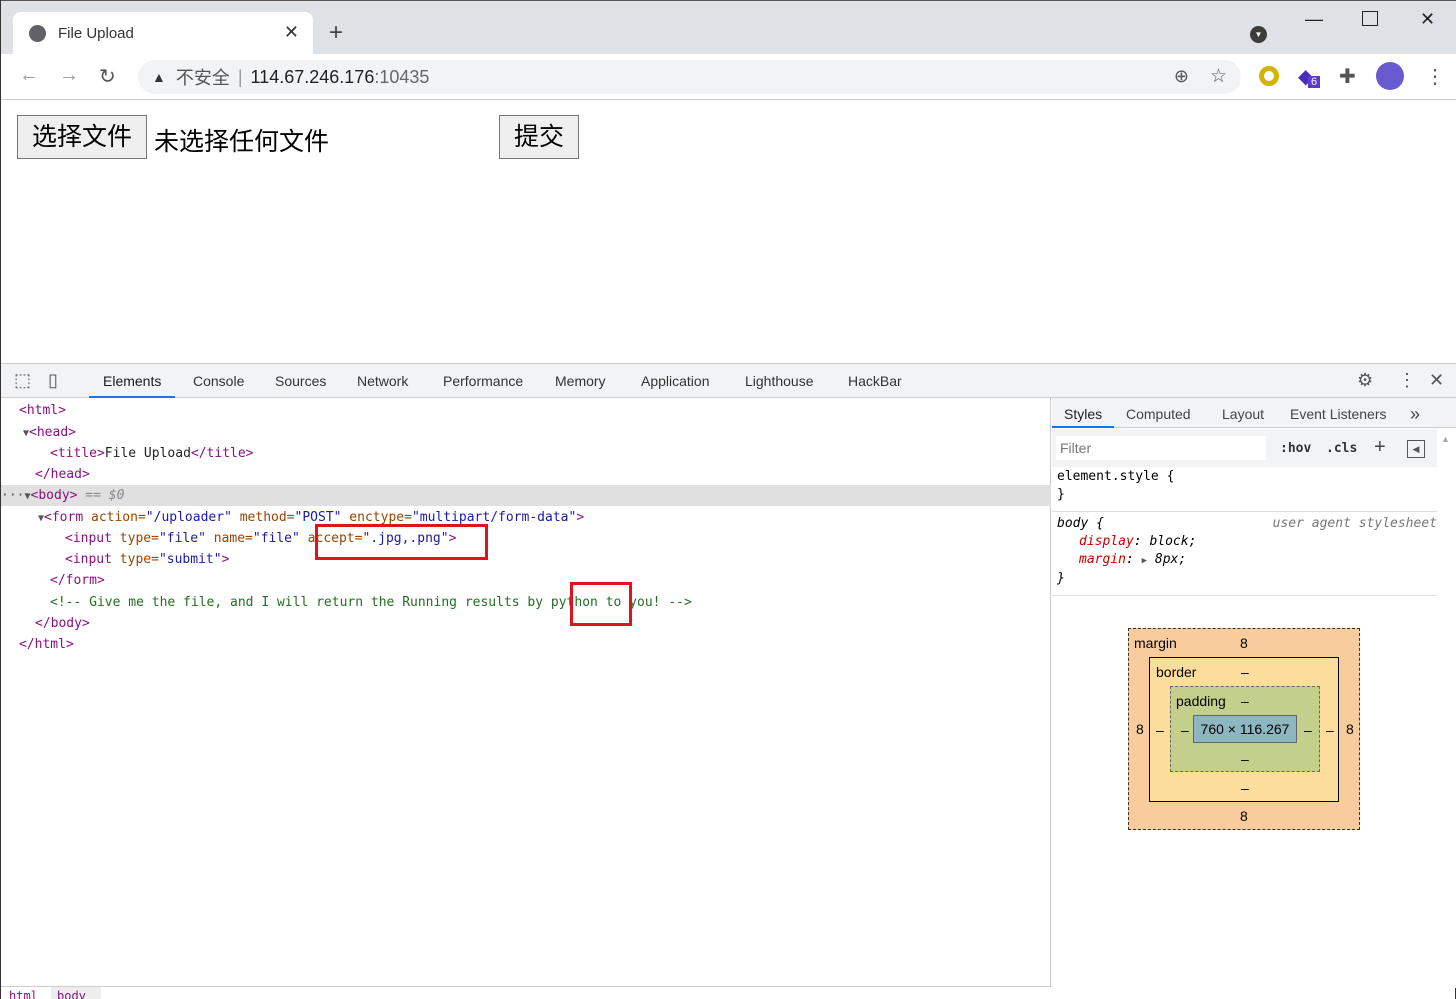 The image size is (1456, 999). What do you see at coordinates (1436, 380) in the screenshot?
I see `devtools-close-icon: ✕` at bounding box center [1436, 380].